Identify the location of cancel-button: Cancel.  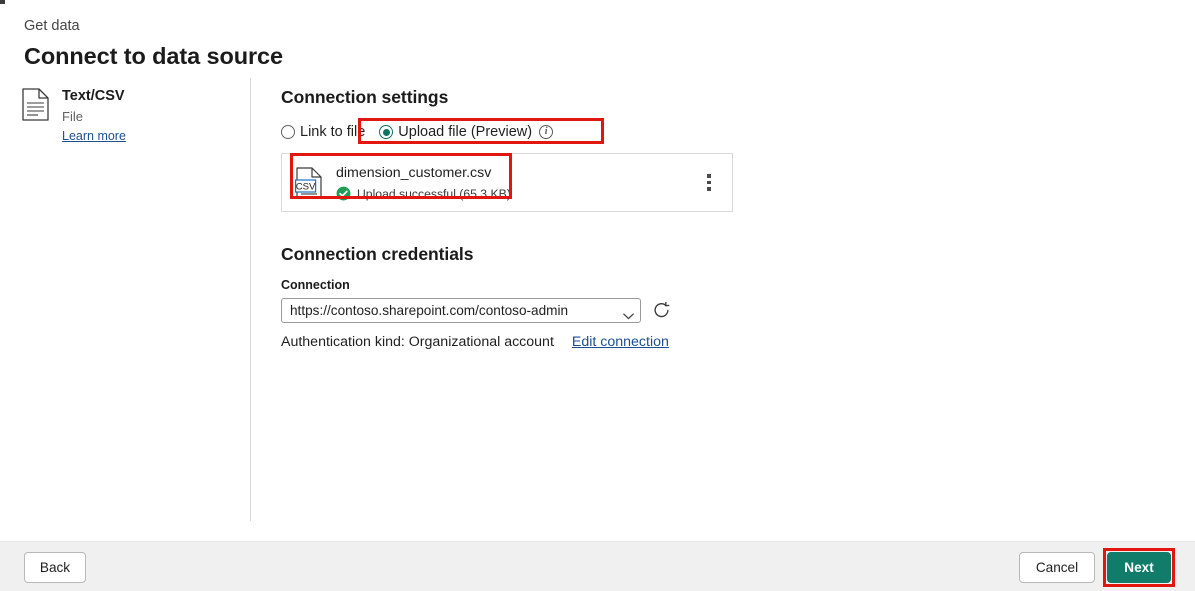
(1057, 567).